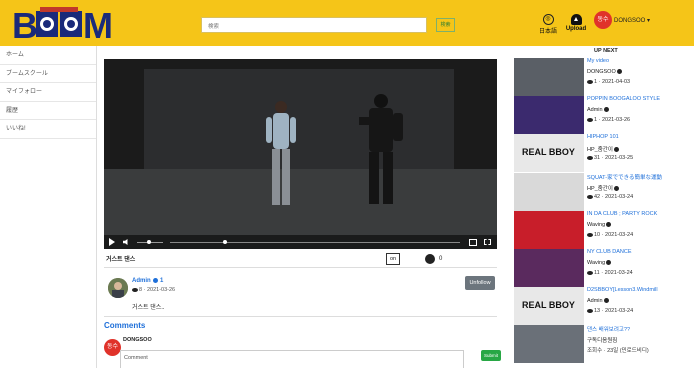  Describe the element at coordinates (600, 79) in the screenshot. I see `up-next-card: My video DONGSOO 1 · 2021-04-03` at that location.